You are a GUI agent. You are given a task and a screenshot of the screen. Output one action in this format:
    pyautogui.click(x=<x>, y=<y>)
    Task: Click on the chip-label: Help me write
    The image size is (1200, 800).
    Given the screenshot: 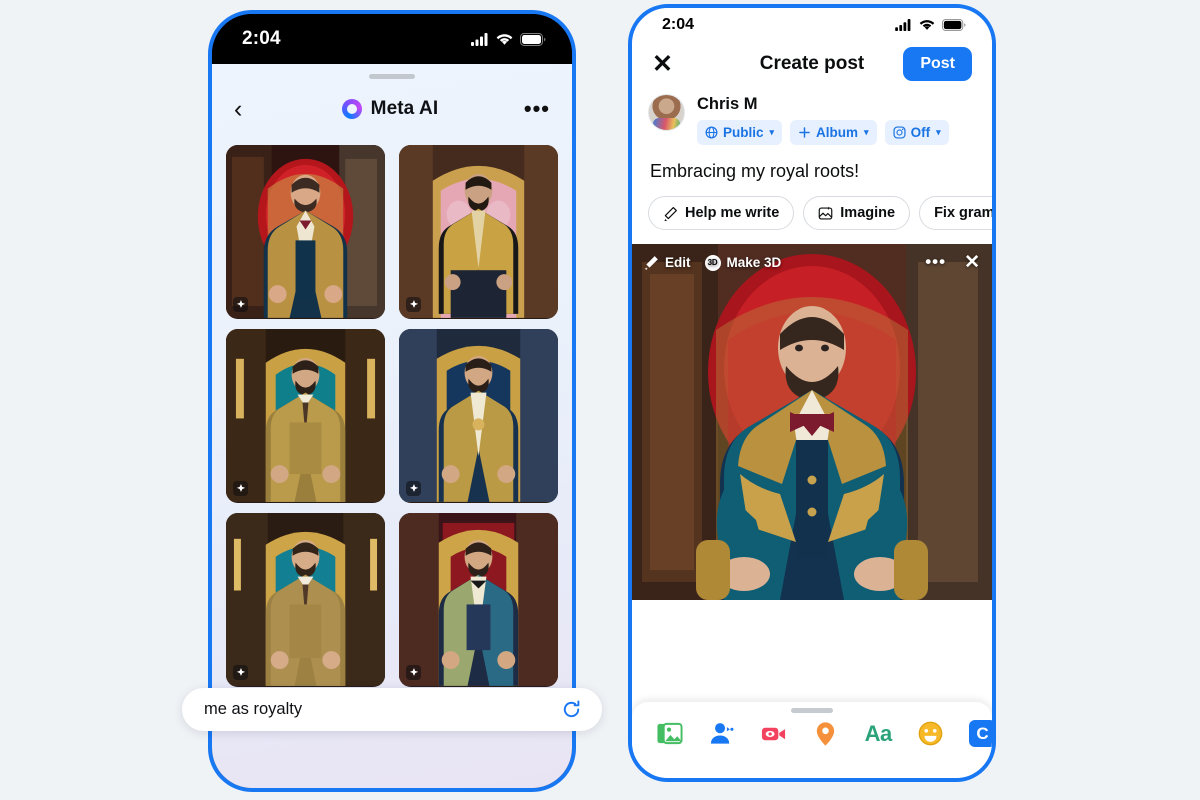 What is the action you would take?
    pyautogui.click(x=732, y=213)
    